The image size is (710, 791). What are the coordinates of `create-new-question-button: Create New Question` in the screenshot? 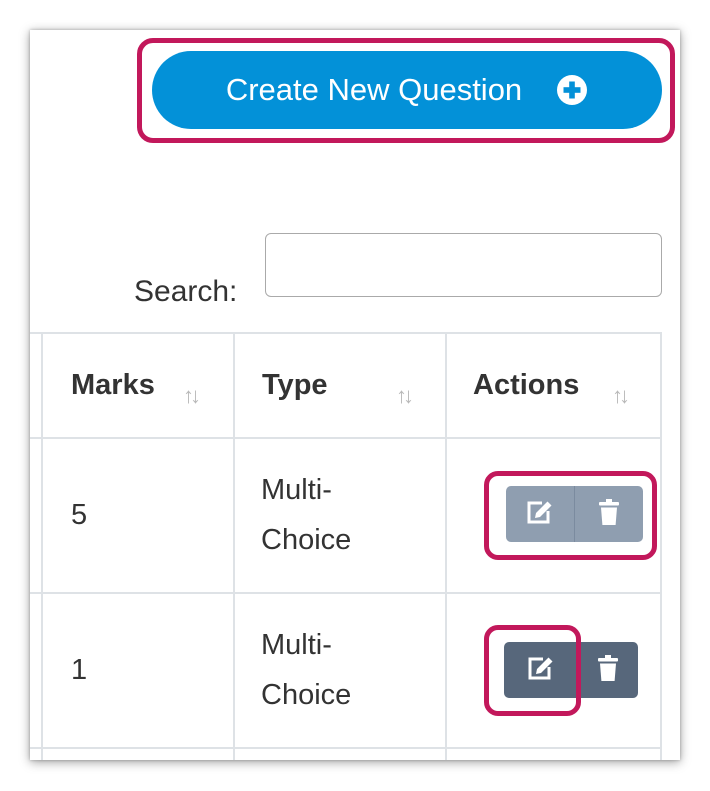 It's located at (407, 90).